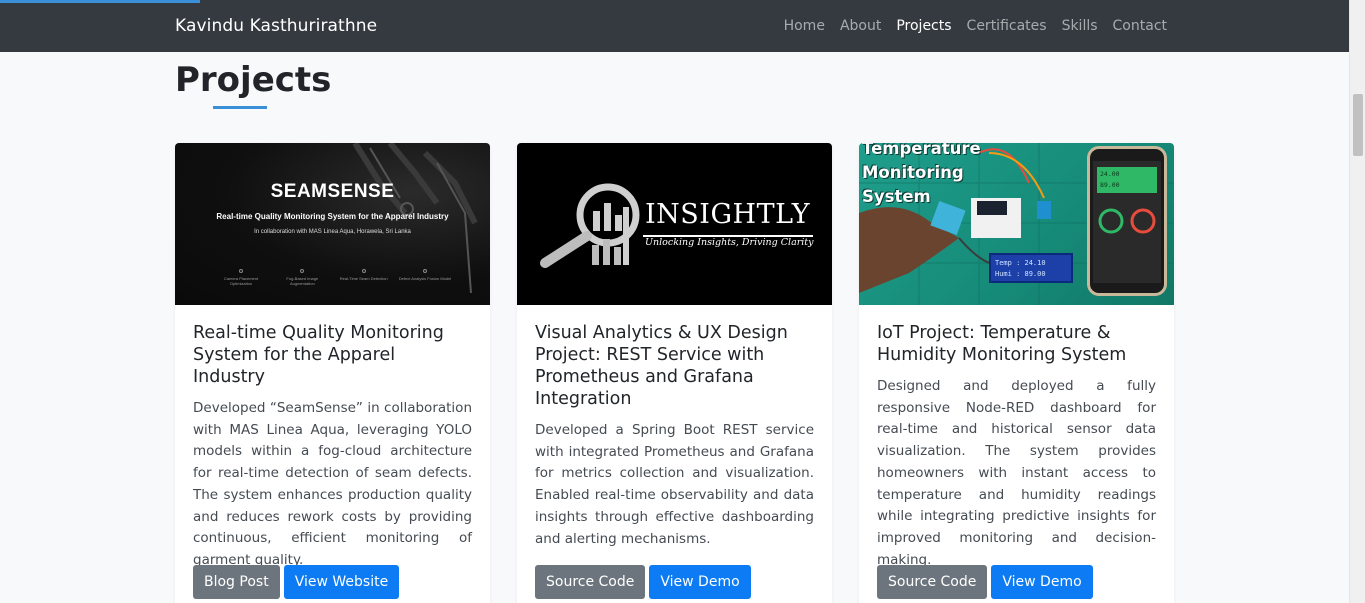  I want to click on lcd-display: Temp : 24.10 Humi : 89.00, so click(1031, 268).